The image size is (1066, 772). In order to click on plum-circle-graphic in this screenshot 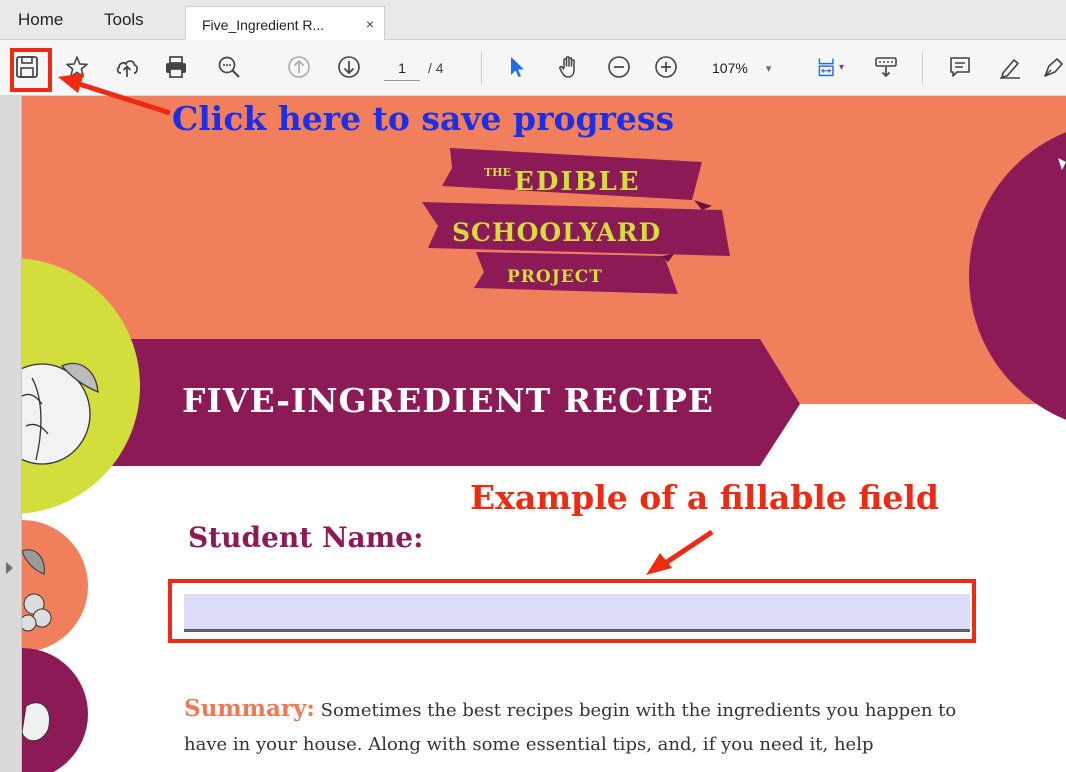, I will do `click(1017, 276)`.